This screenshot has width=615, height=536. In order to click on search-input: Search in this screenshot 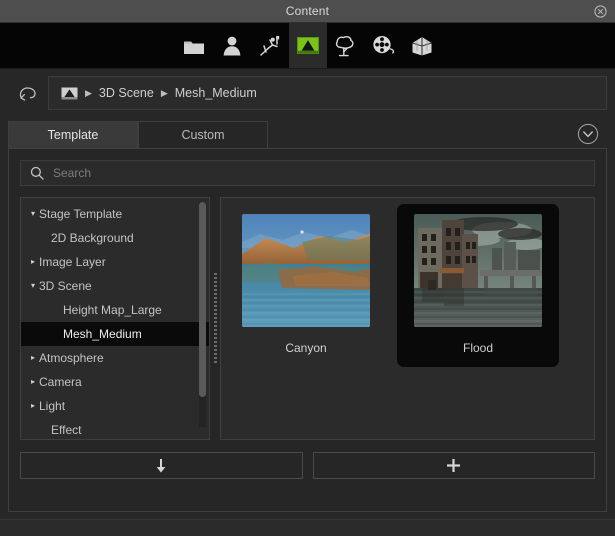, I will do `click(72, 173)`.